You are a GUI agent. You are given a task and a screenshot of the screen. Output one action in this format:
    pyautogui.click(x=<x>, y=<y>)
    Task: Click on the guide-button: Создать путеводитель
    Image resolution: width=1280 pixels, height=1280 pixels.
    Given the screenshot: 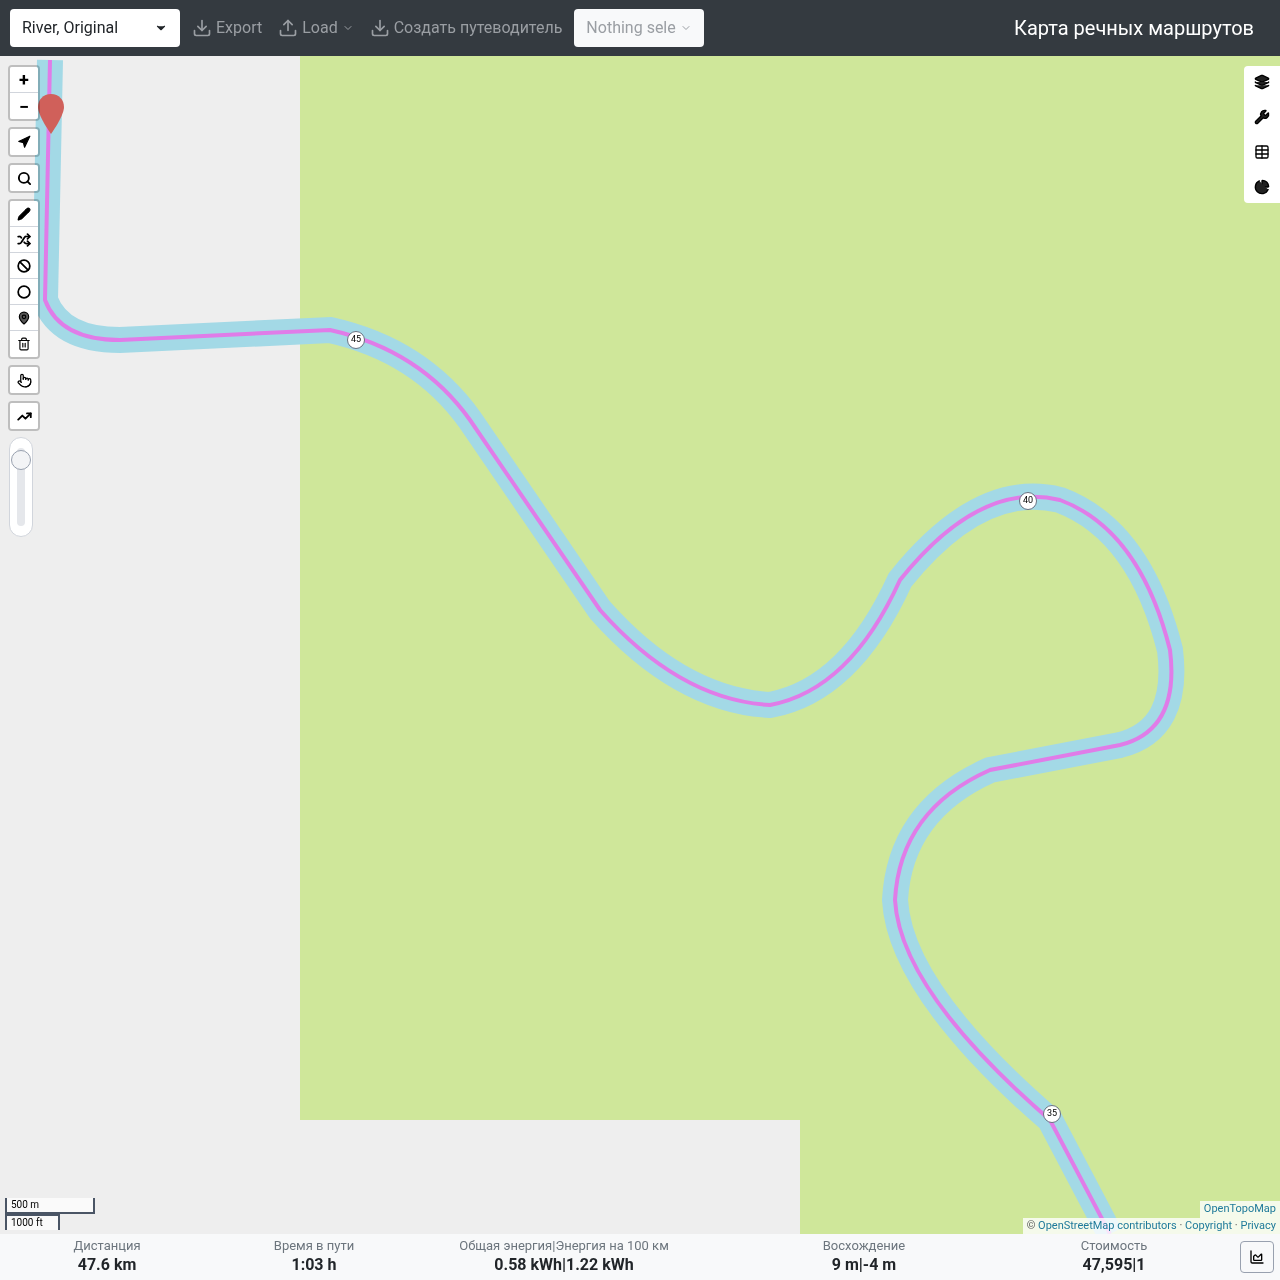 What is the action you would take?
    pyautogui.click(x=466, y=28)
    